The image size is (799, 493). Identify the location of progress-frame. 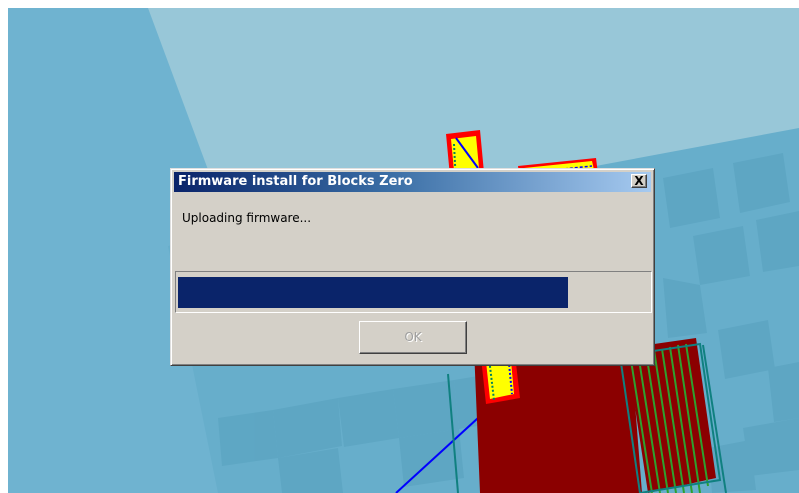
(413, 292).